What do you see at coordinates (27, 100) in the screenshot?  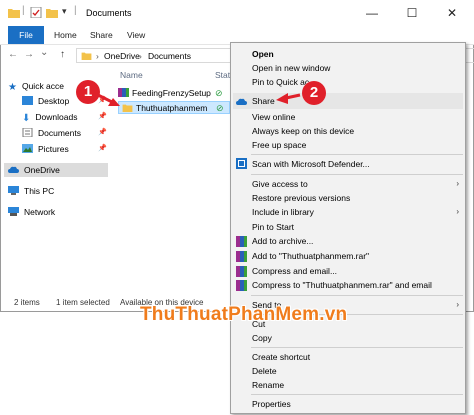 I see `desktop-icon` at bounding box center [27, 100].